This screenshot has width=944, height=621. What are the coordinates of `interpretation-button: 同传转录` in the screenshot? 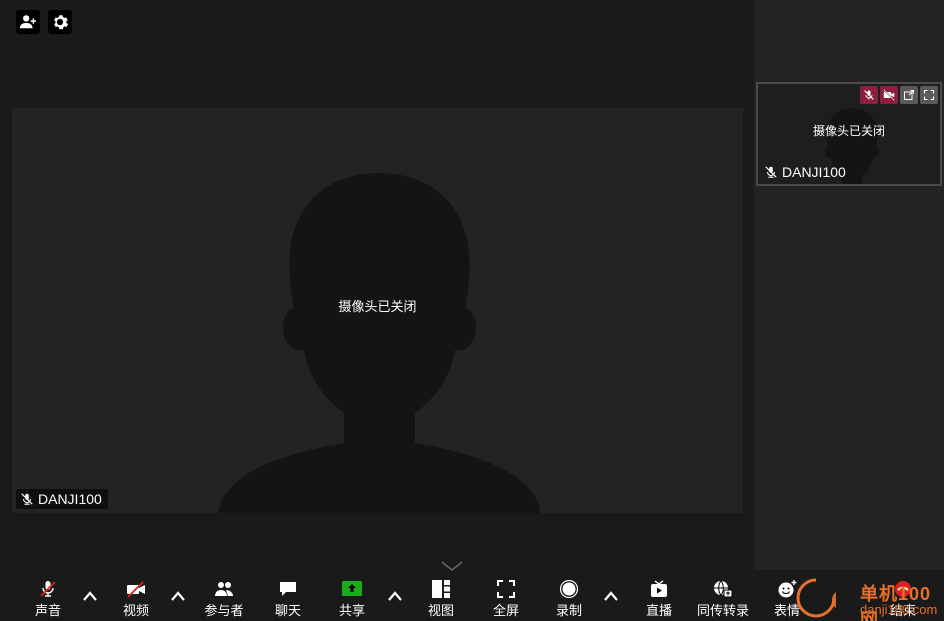 It's located at (723, 599).